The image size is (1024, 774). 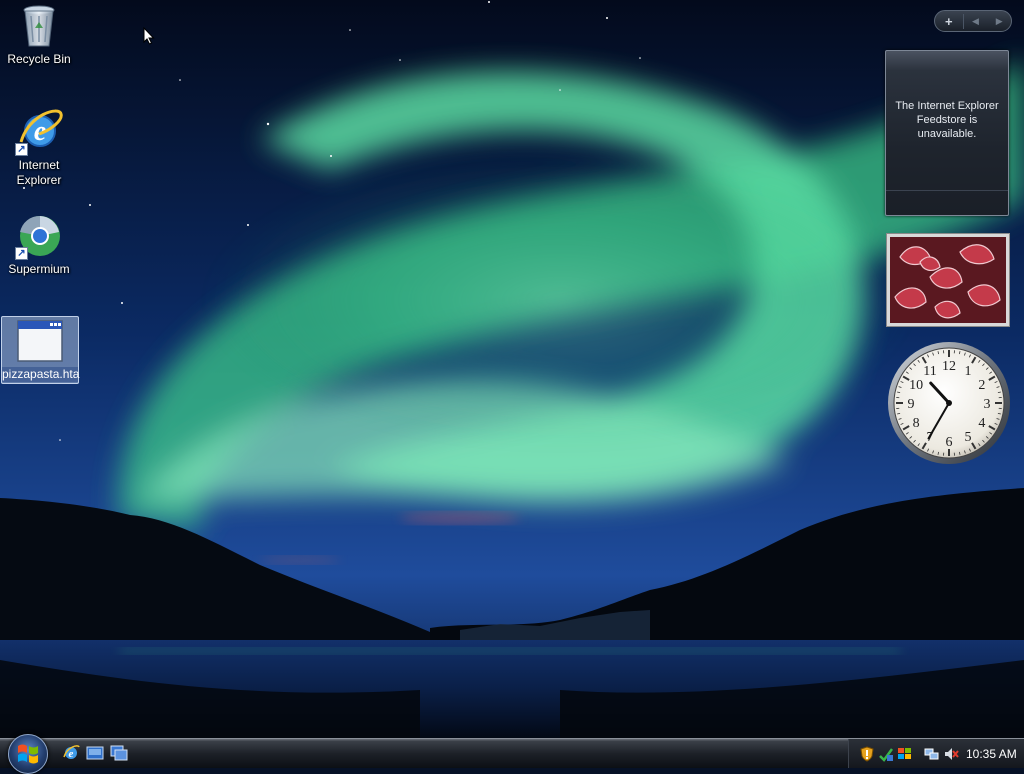 I want to click on clock-number: 11, so click(x=929, y=371).